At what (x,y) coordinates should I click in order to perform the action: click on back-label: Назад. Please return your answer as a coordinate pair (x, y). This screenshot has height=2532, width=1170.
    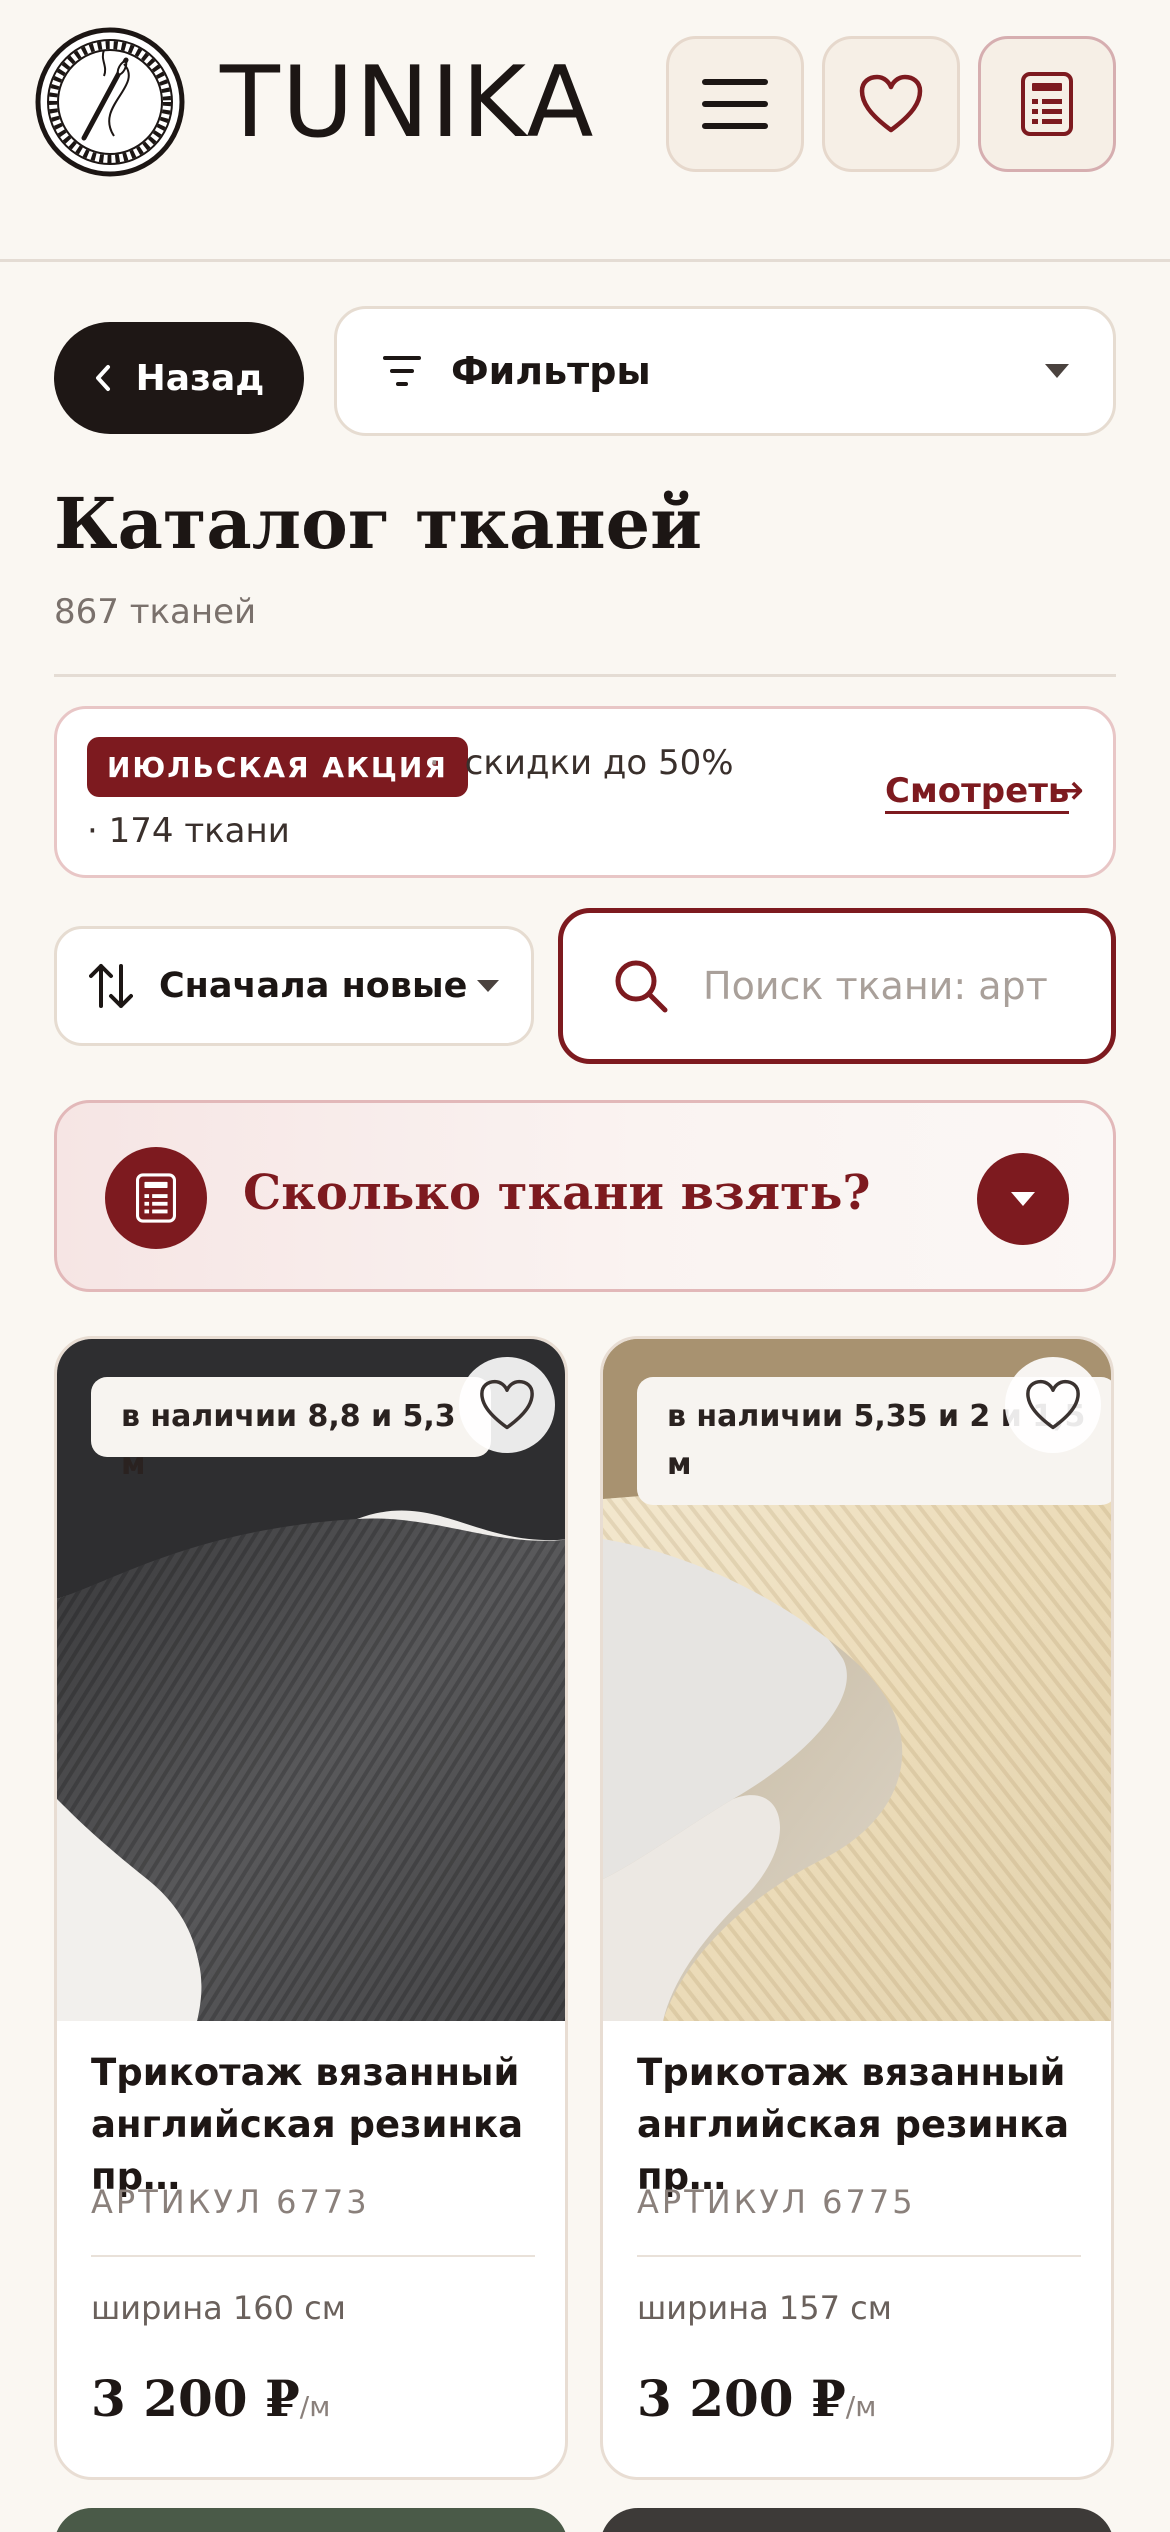
    Looking at the image, I should click on (200, 378).